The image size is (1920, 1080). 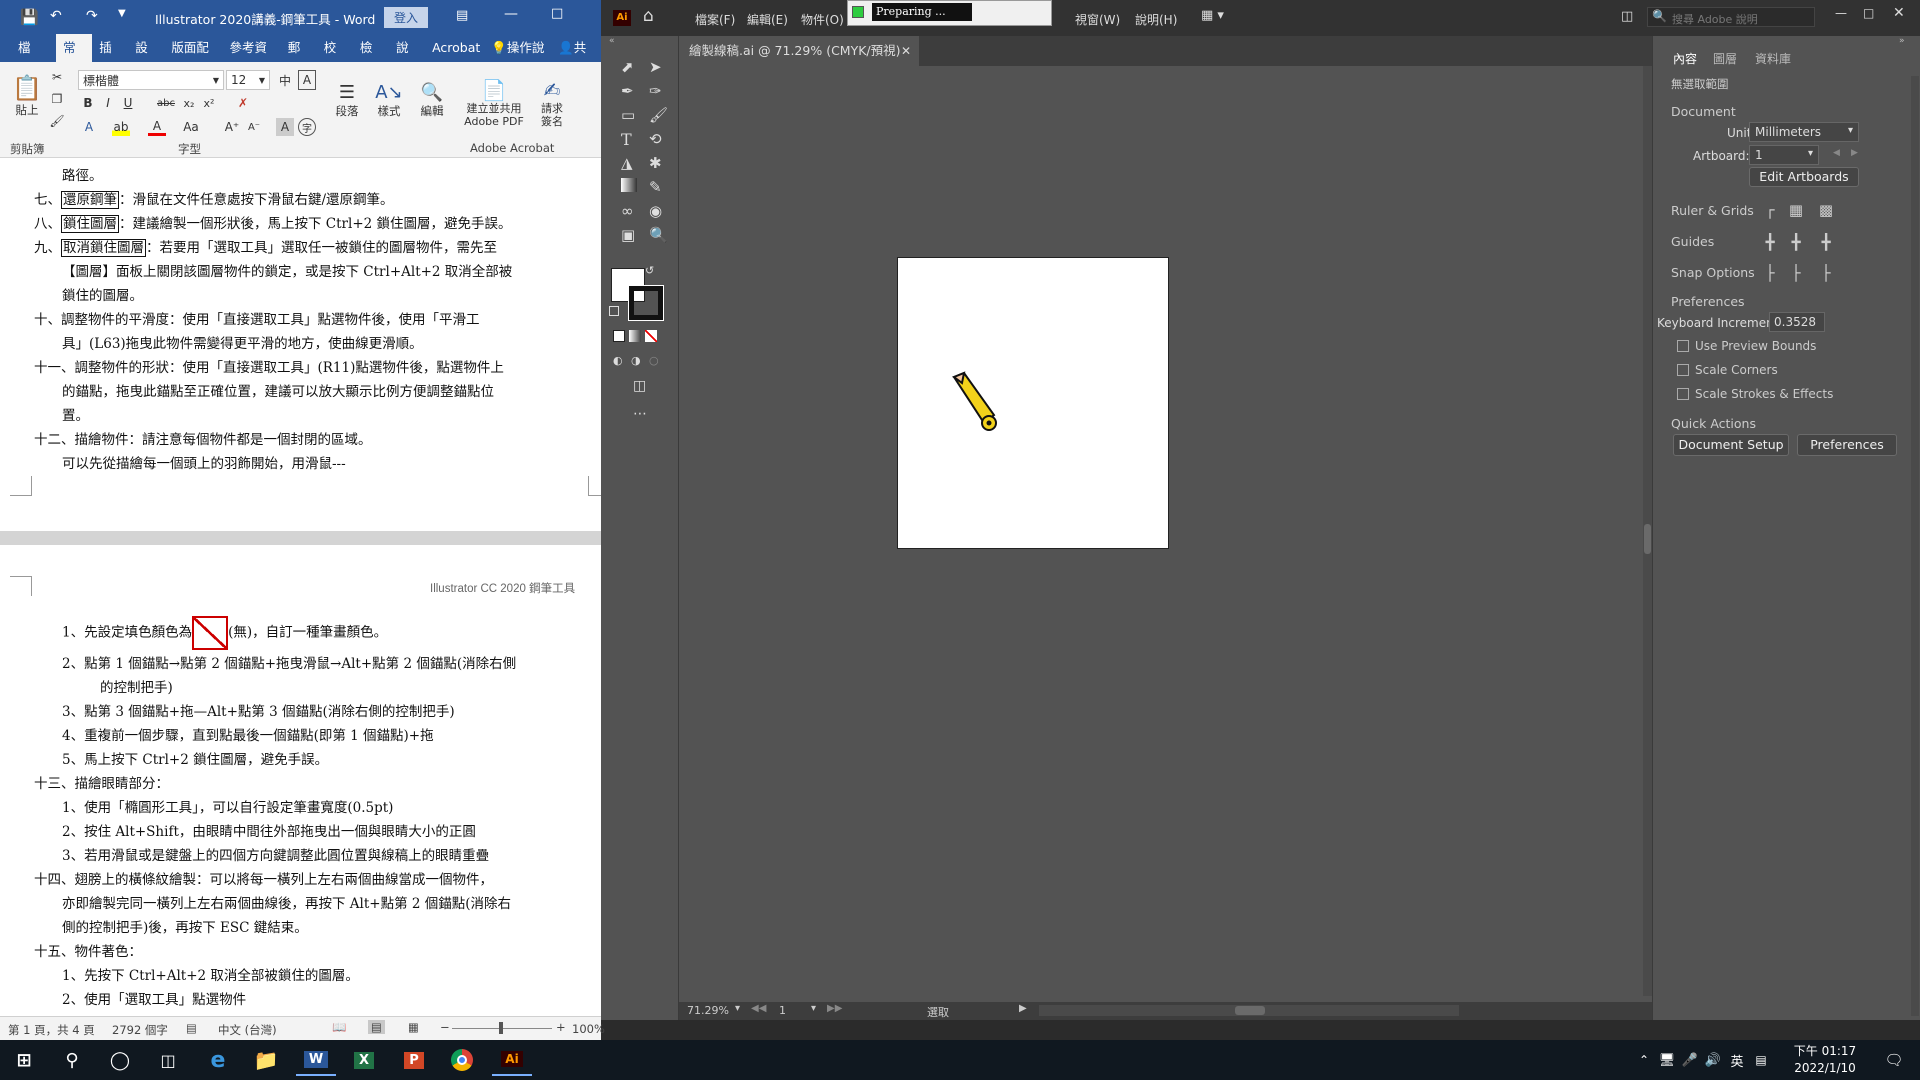 What do you see at coordinates (1770, 273) in the screenshot?
I see `snap-to-point-icon: ├` at bounding box center [1770, 273].